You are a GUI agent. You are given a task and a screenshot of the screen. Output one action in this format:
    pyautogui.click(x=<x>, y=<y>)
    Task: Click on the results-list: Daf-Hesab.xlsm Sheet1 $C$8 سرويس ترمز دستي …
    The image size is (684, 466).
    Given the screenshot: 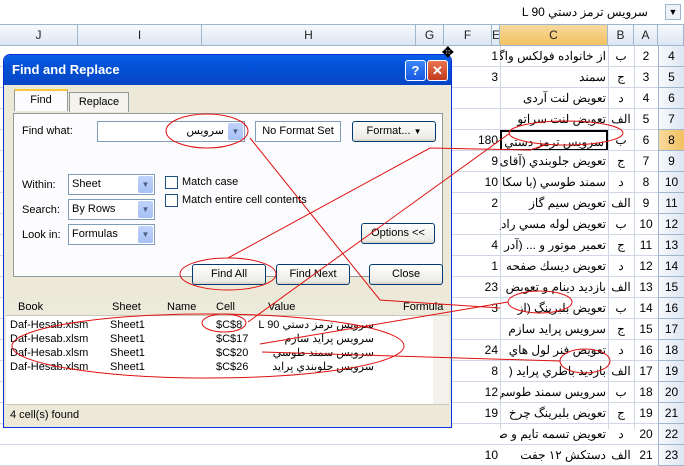 What is the action you would take?
    pyautogui.click(x=219, y=360)
    